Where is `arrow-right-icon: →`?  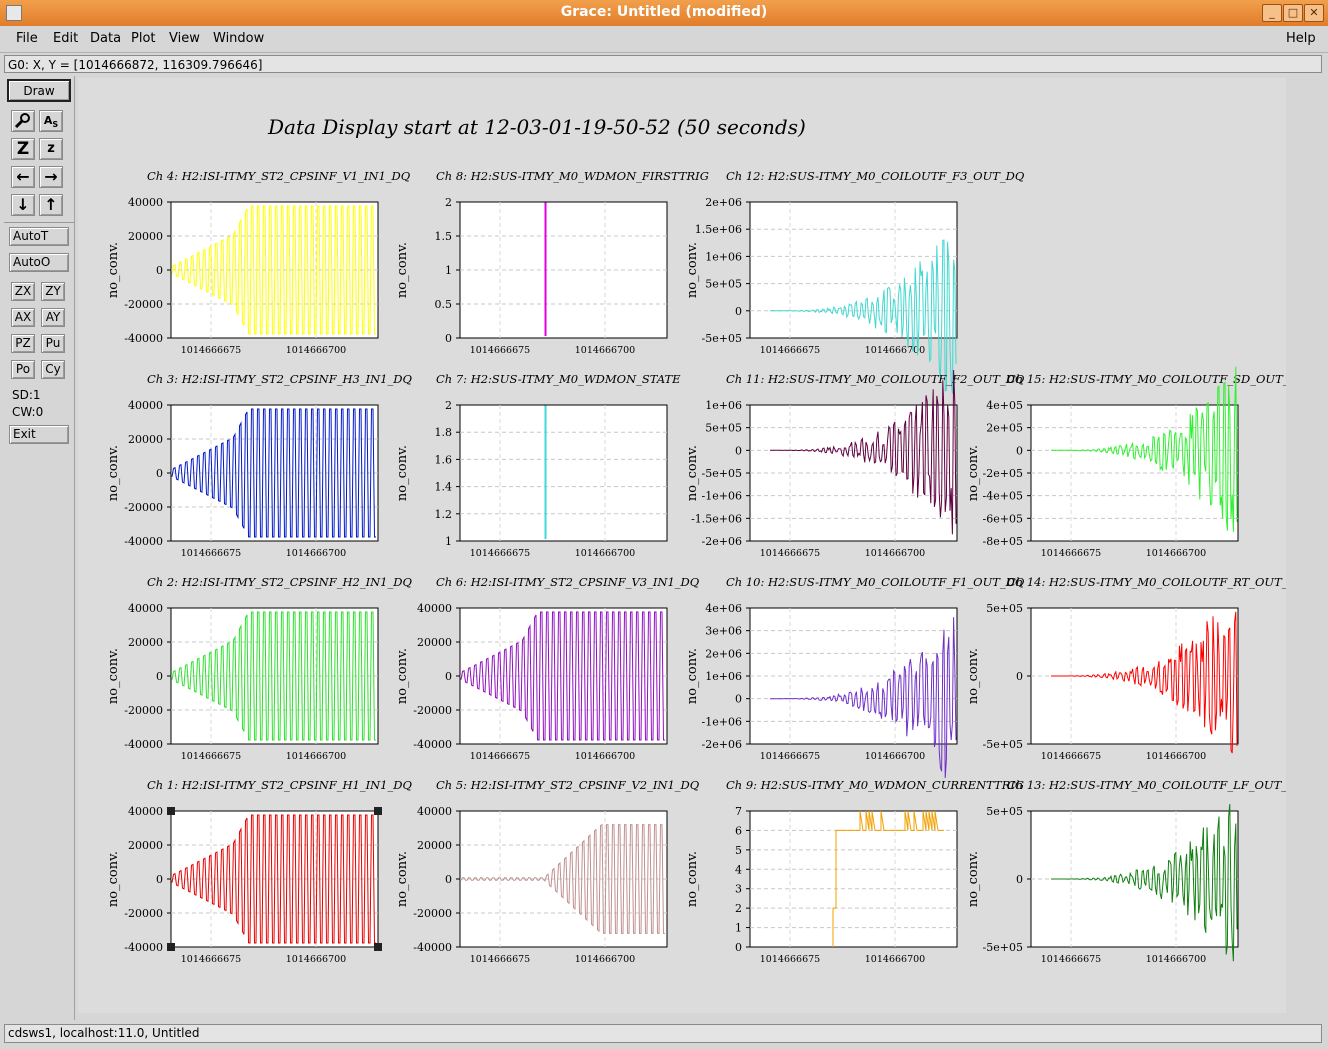
arrow-right-icon: → is located at coordinates (51, 177).